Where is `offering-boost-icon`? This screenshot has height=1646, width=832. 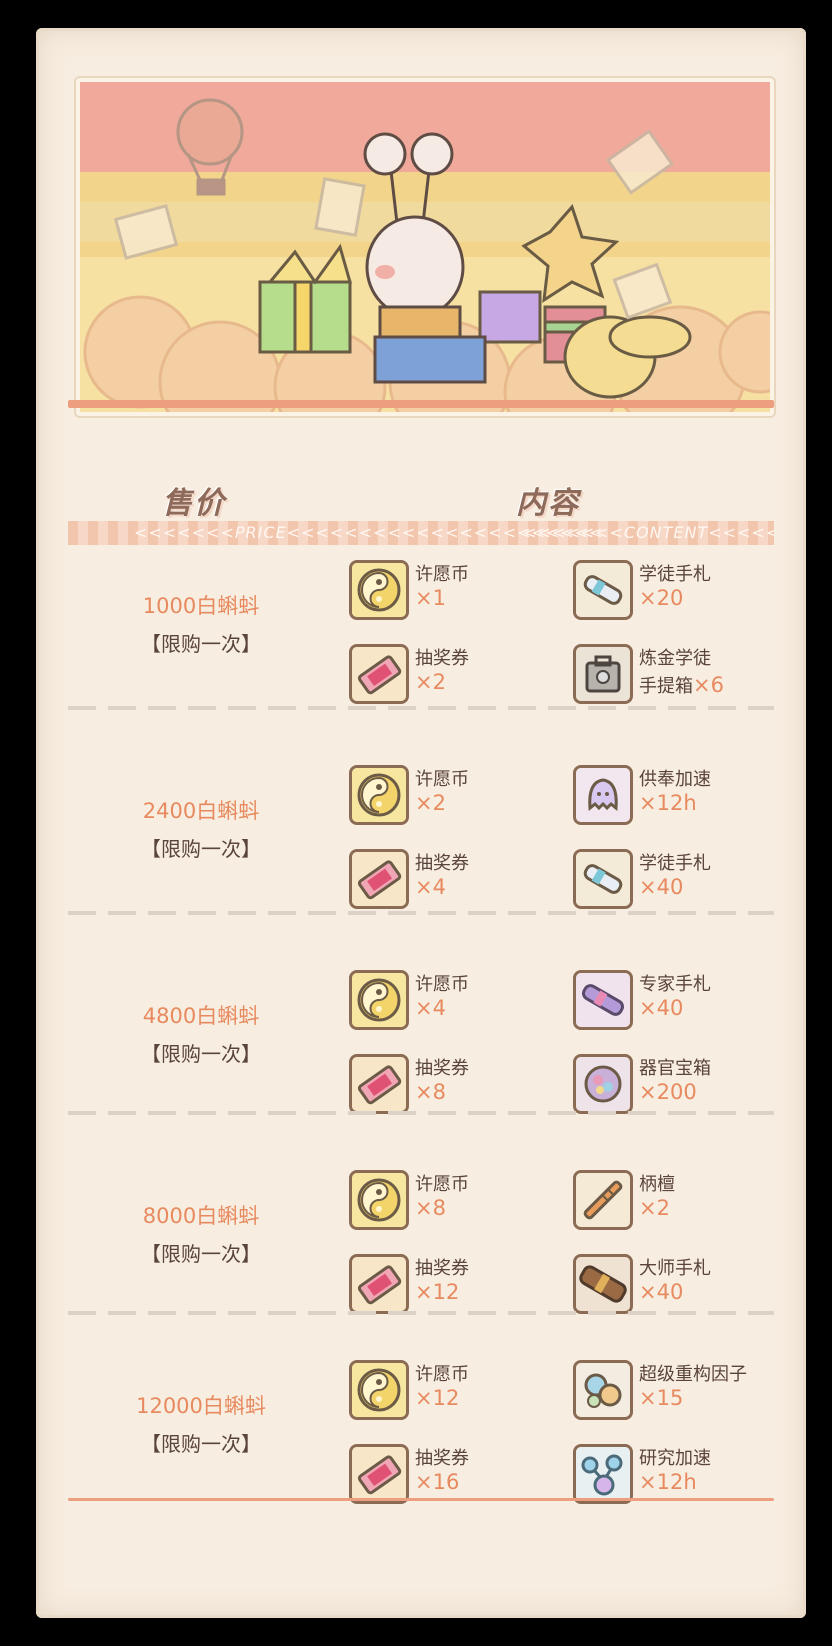
offering-boost-icon is located at coordinates (603, 795).